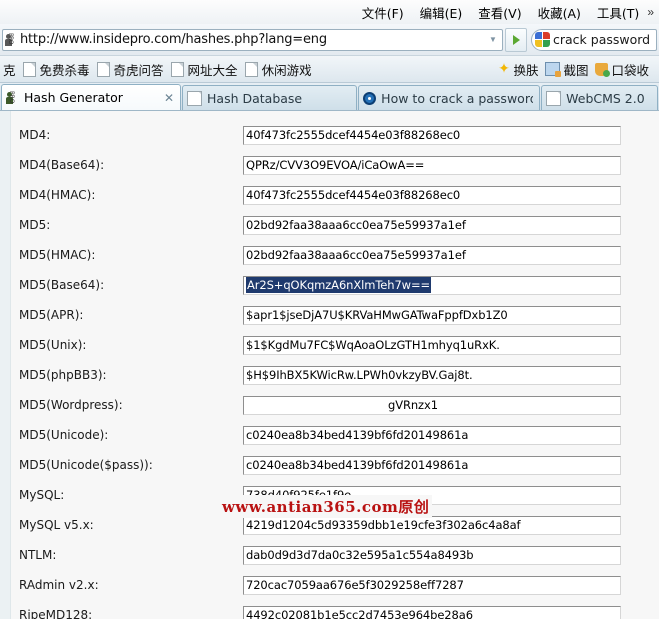  What do you see at coordinates (64, 435) in the screenshot?
I see `hash-label: MD5(Unicode):` at bounding box center [64, 435].